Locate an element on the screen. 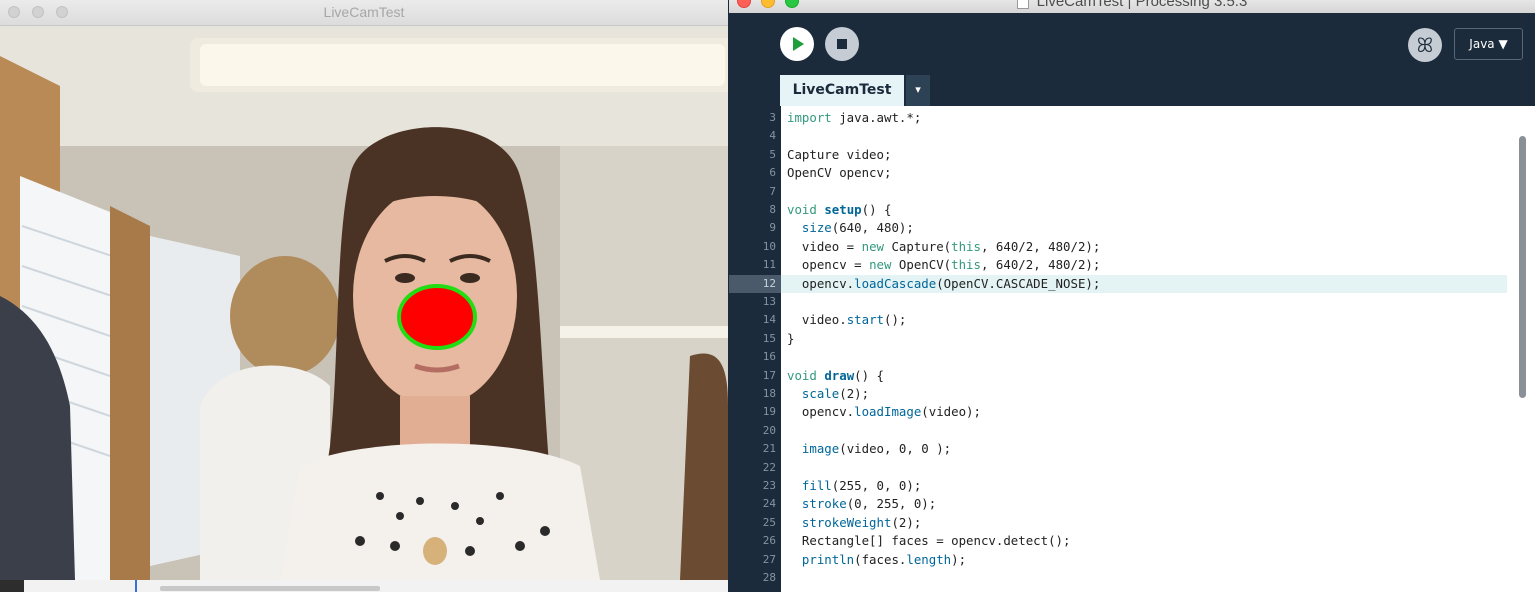  line-number: 24 is located at coordinates (769, 504).